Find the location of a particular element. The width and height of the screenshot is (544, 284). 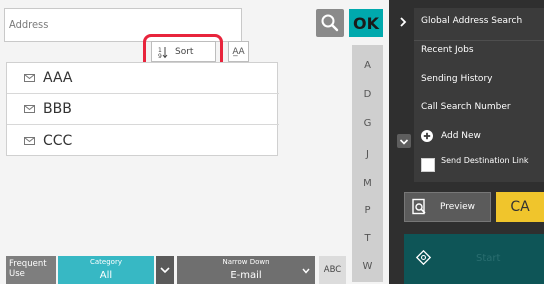

preview-icon is located at coordinates (419, 206).